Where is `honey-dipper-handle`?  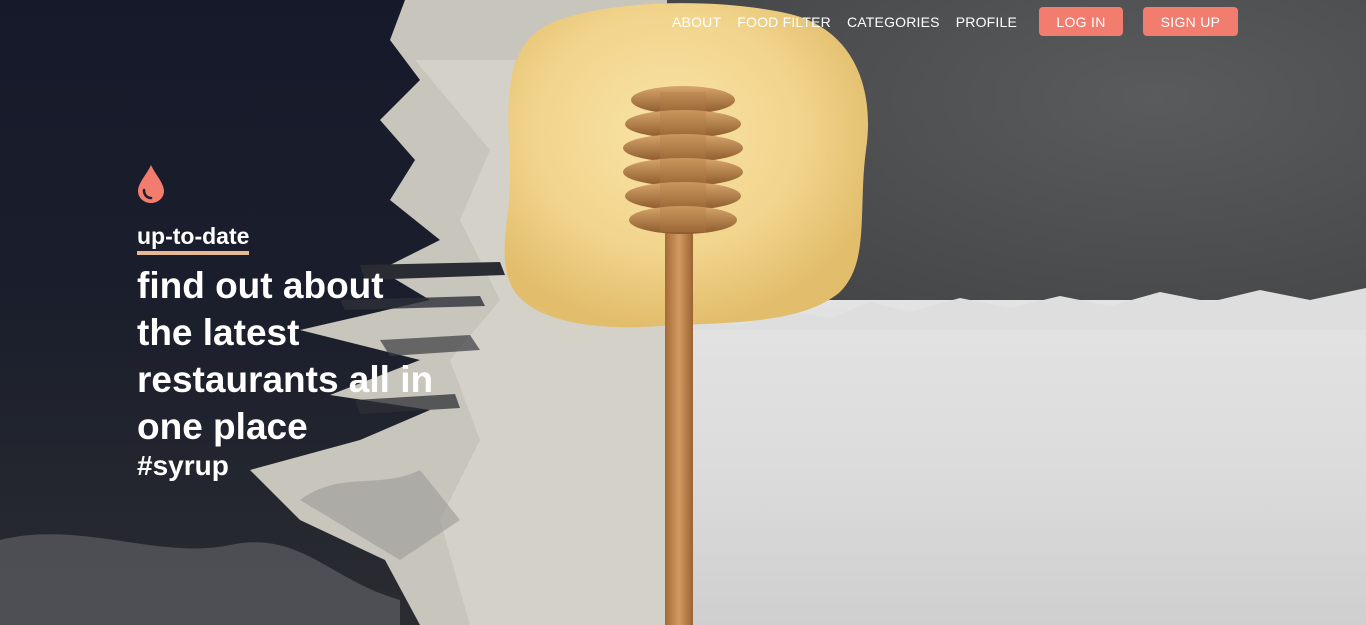 honey-dipper-handle is located at coordinates (679, 417).